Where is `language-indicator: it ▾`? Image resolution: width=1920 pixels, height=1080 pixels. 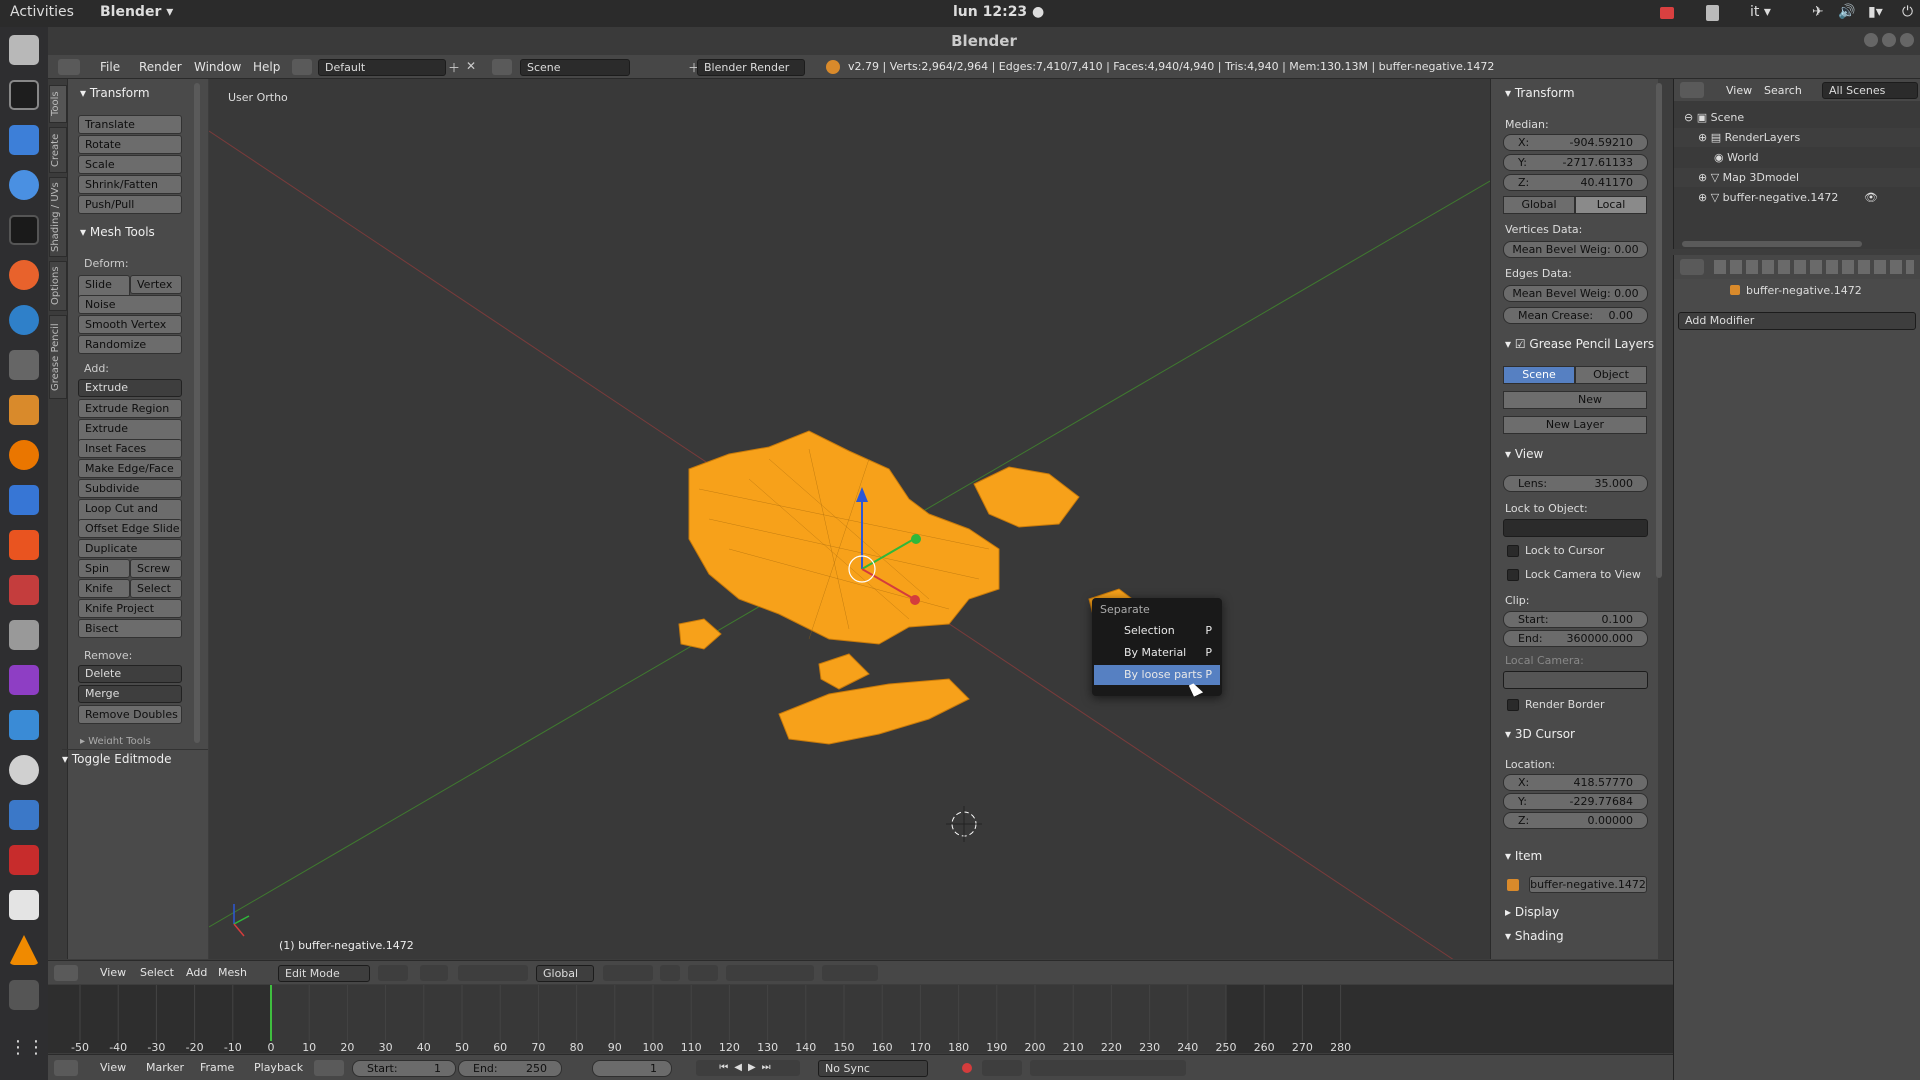 language-indicator: it ▾ is located at coordinates (1760, 12).